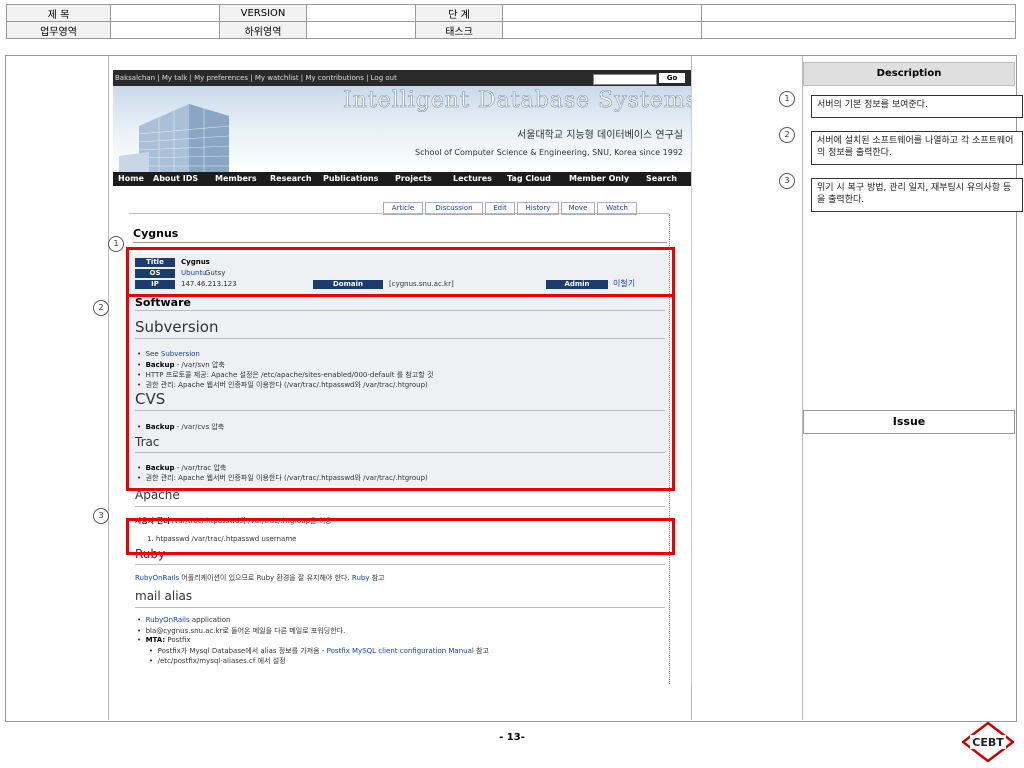  What do you see at coordinates (164, 640) in the screenshot?
I see `list-item: • MTA: Postfix` at bounding box center [164, 640].